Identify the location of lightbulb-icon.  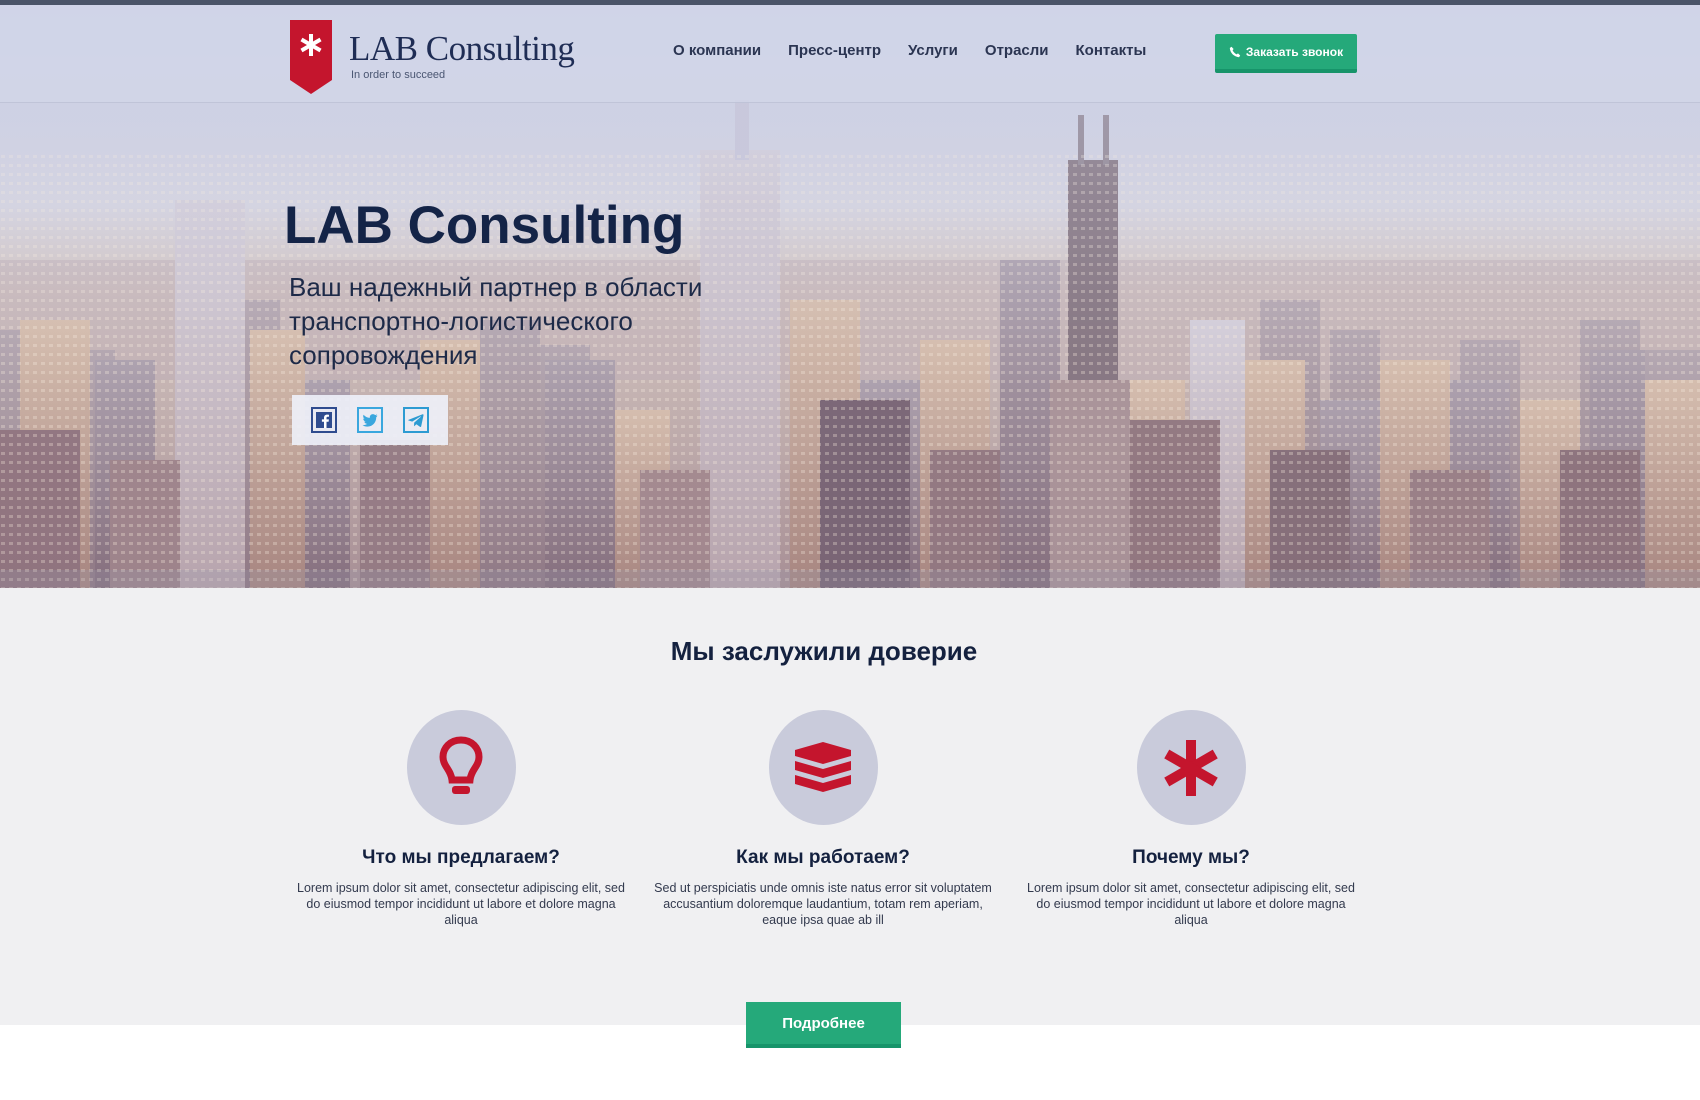
(461, 764).